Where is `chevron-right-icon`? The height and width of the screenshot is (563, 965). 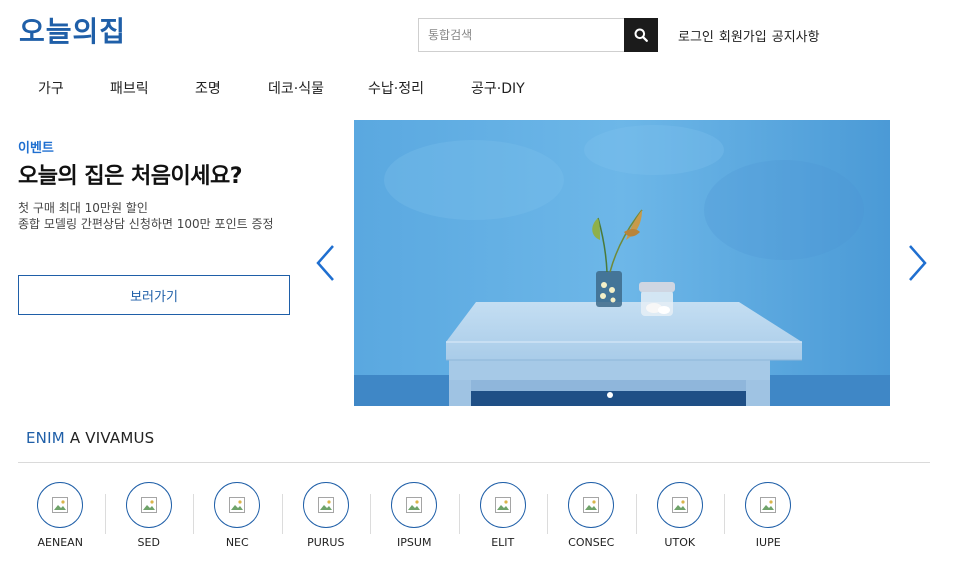 chevron-right-icon is located at coordinates (918, 263).